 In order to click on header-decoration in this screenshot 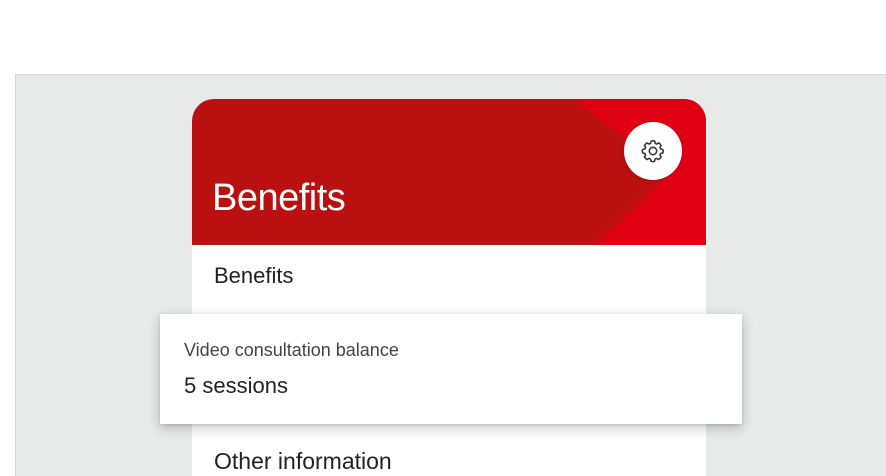, I will do `click(639, 172)`.